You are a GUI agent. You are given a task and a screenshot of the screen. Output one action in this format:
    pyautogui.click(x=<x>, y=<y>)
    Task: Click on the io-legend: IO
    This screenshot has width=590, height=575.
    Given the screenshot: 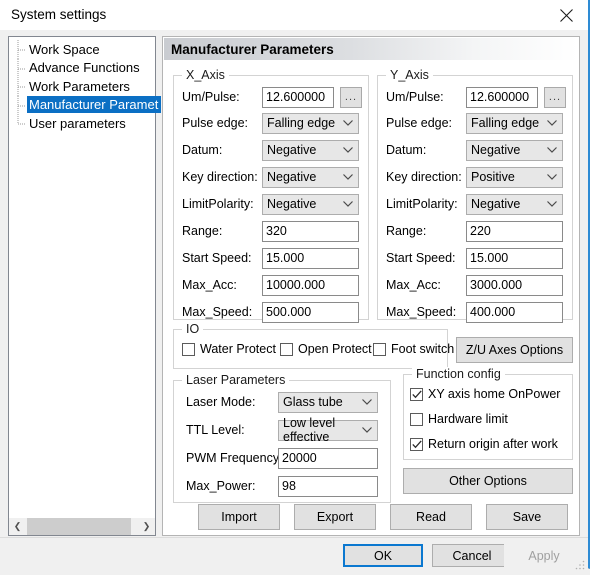 What is the action you would take?
    pyautogui.click(x=193, y=329)
    